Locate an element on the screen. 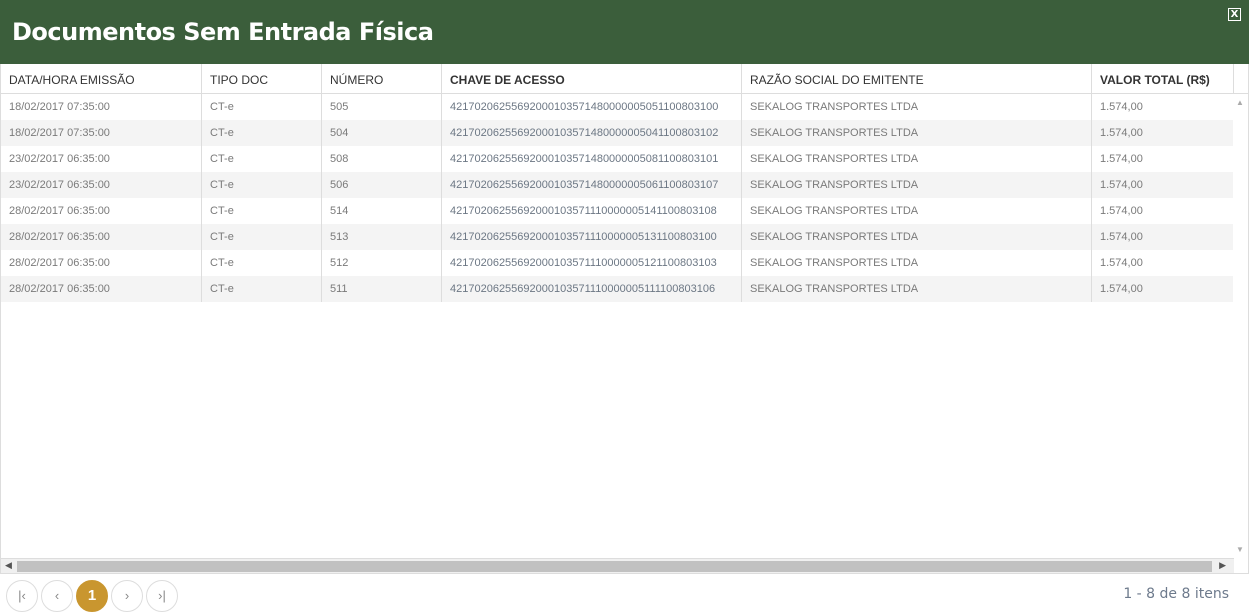 This screenshot has width=1249, height=615. window-title: Documentos Sem Entrada Física is located at coordinates (223, 32).